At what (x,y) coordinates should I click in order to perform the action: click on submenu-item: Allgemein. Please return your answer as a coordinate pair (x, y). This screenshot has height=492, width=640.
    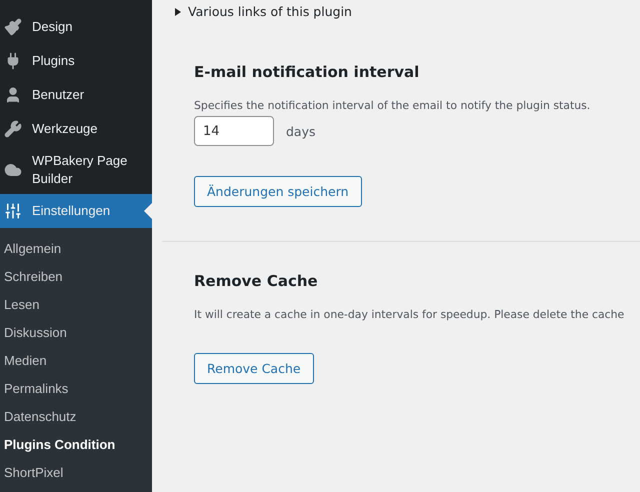
    Looking at the image, I should click on (76, 249).